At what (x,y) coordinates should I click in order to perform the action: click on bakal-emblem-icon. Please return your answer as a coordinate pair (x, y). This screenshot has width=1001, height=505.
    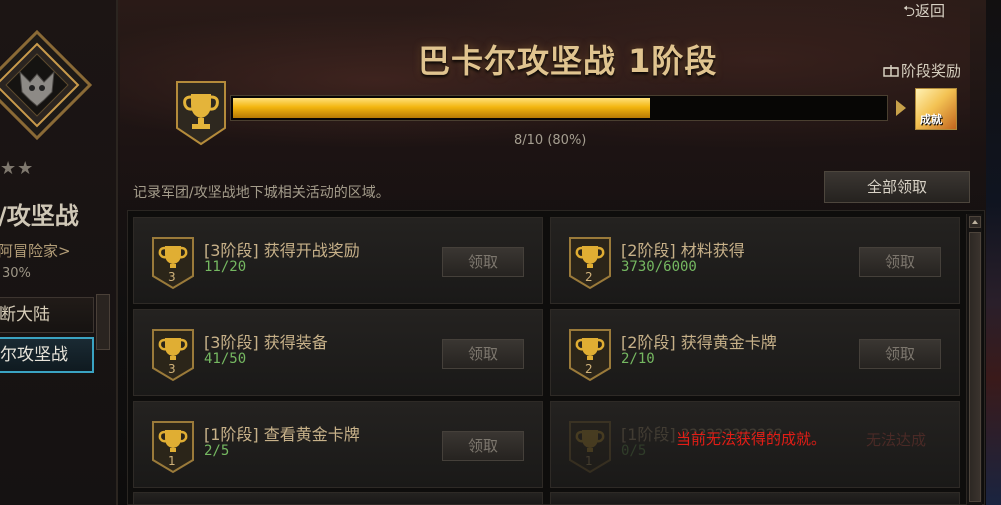
    Looking at the image, I should click on (46, 85).